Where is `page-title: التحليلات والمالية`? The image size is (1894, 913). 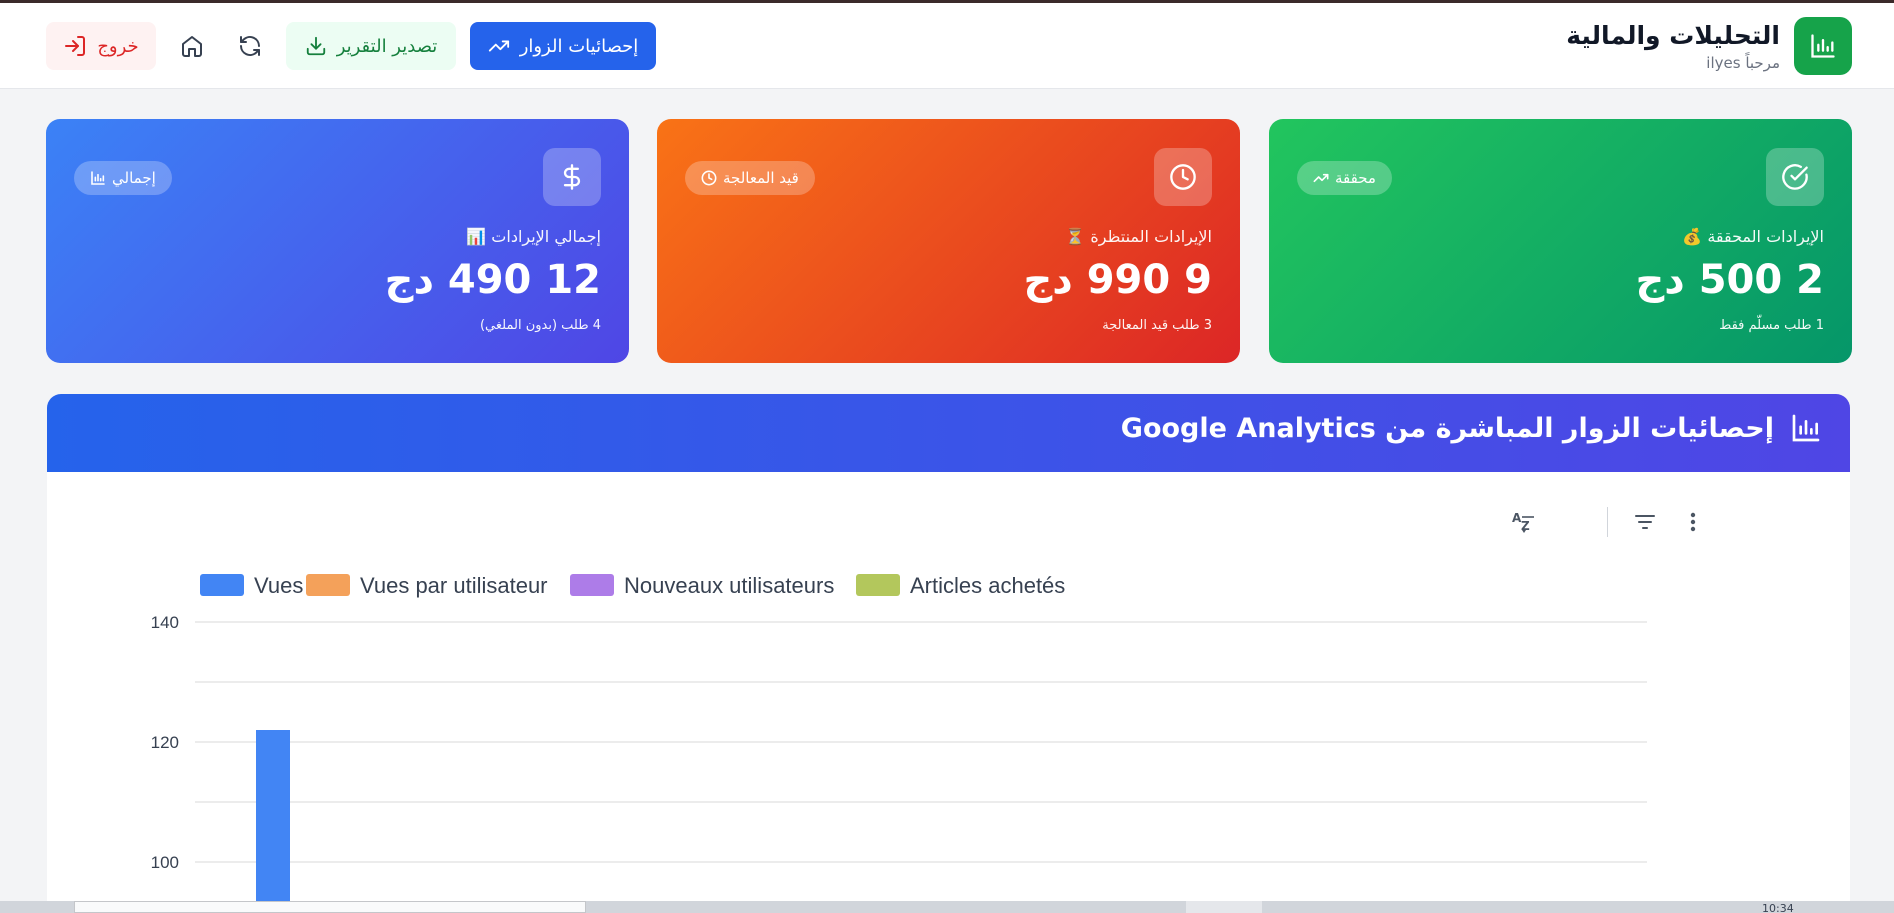 page-title: التحليلات والمالية is located at coordinates (1673, 35).